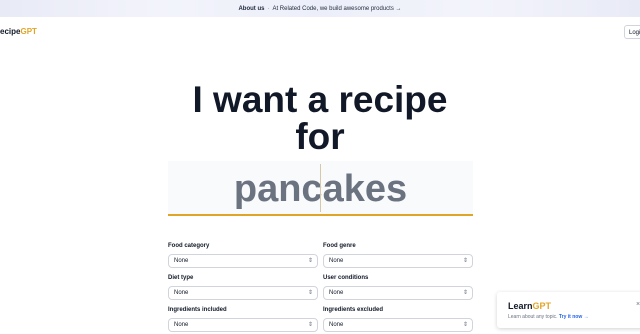  What do you see at coordinates (398, 261) in the screenshot?
I see `food-genre-select: None ⇕` at bounding box center [398, 261].